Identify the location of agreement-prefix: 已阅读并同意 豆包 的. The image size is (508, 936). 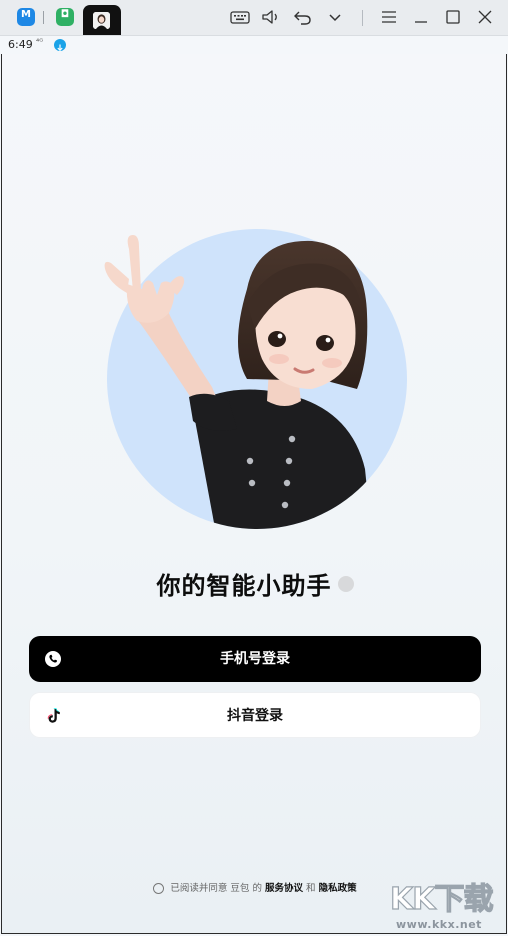
(216, 888).